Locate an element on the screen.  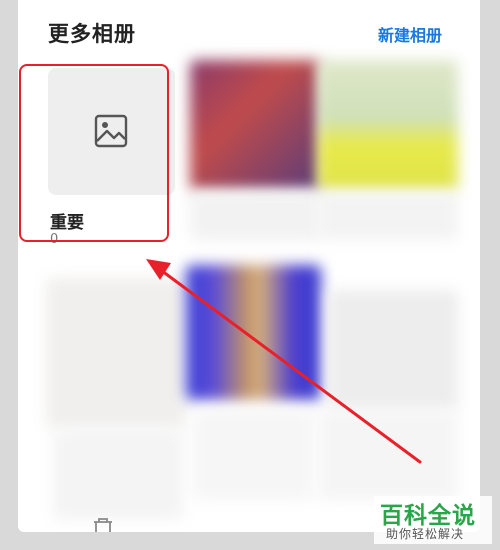
watermark-subtitle: 助你轻松解决 is located at coordinates (425, 534).